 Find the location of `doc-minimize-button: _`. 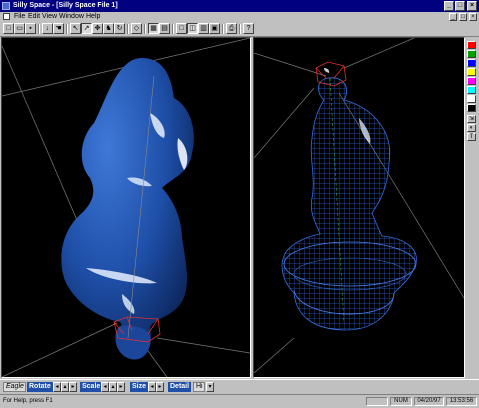

doc-minimize-button: _ is located at coordinates (453, 17).